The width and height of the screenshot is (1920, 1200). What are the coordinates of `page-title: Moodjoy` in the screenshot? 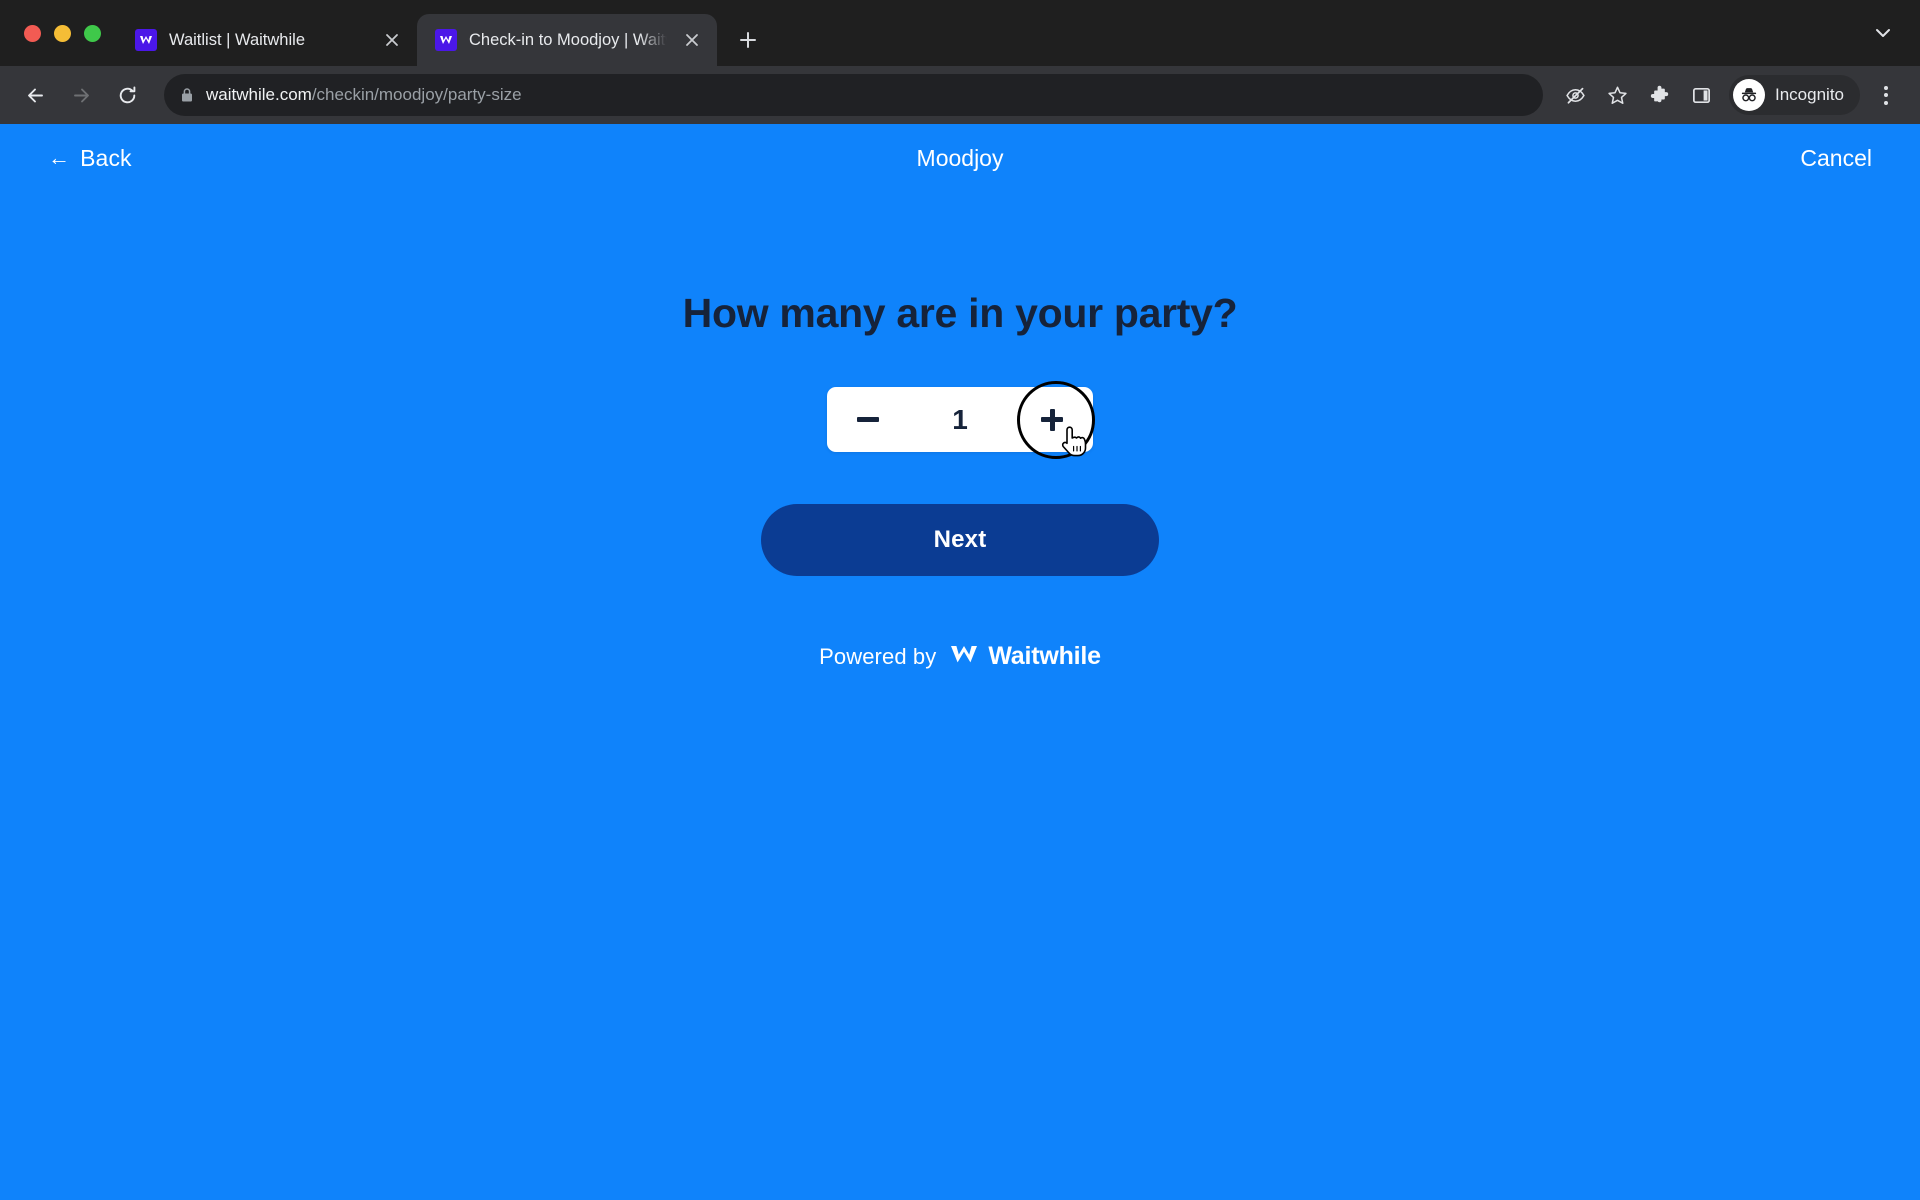 It's located at (960, 157).